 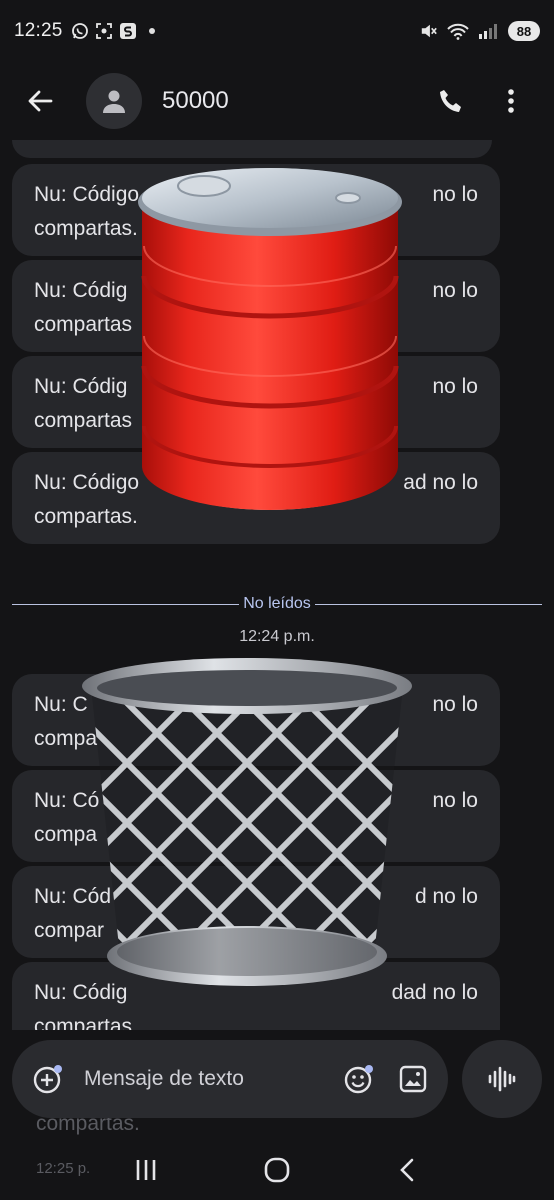 What do you see at coordinates (213, 1079) in the screenshot?
I see `message-input: Mensaje de texto` at bounding box center [213, 1079].